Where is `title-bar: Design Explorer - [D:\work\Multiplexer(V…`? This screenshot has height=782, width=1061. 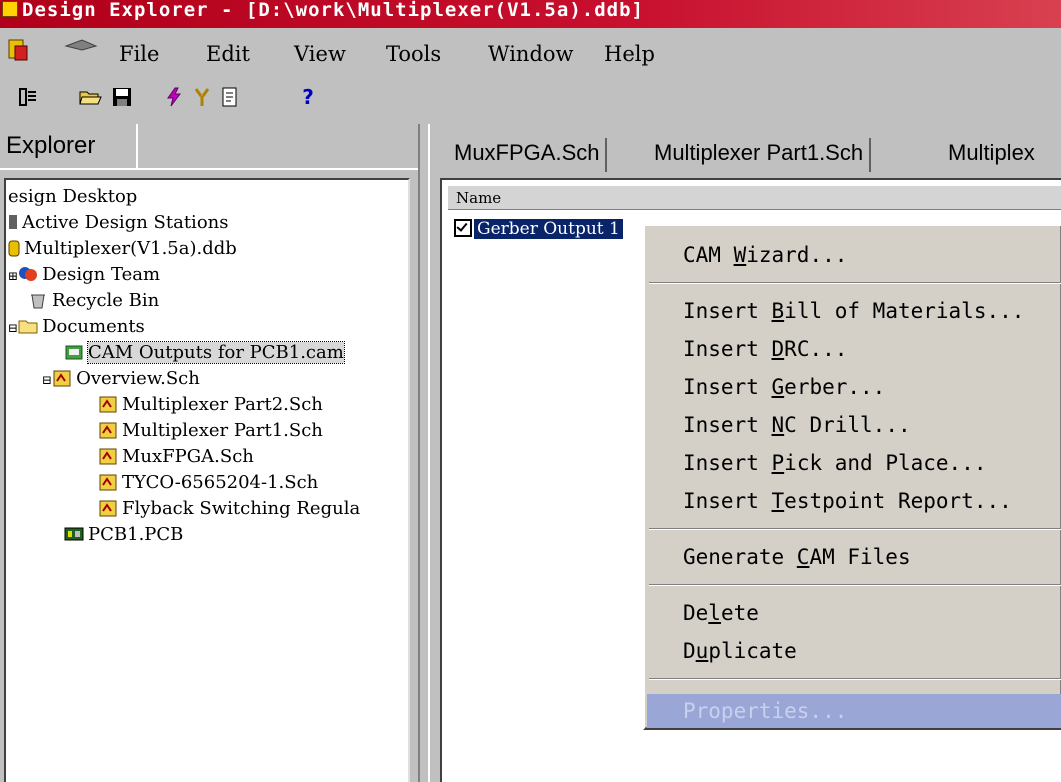
title-bar: Design Explorer - [D:\work\Multiplexer(V… is located at coordinates (530, 14).